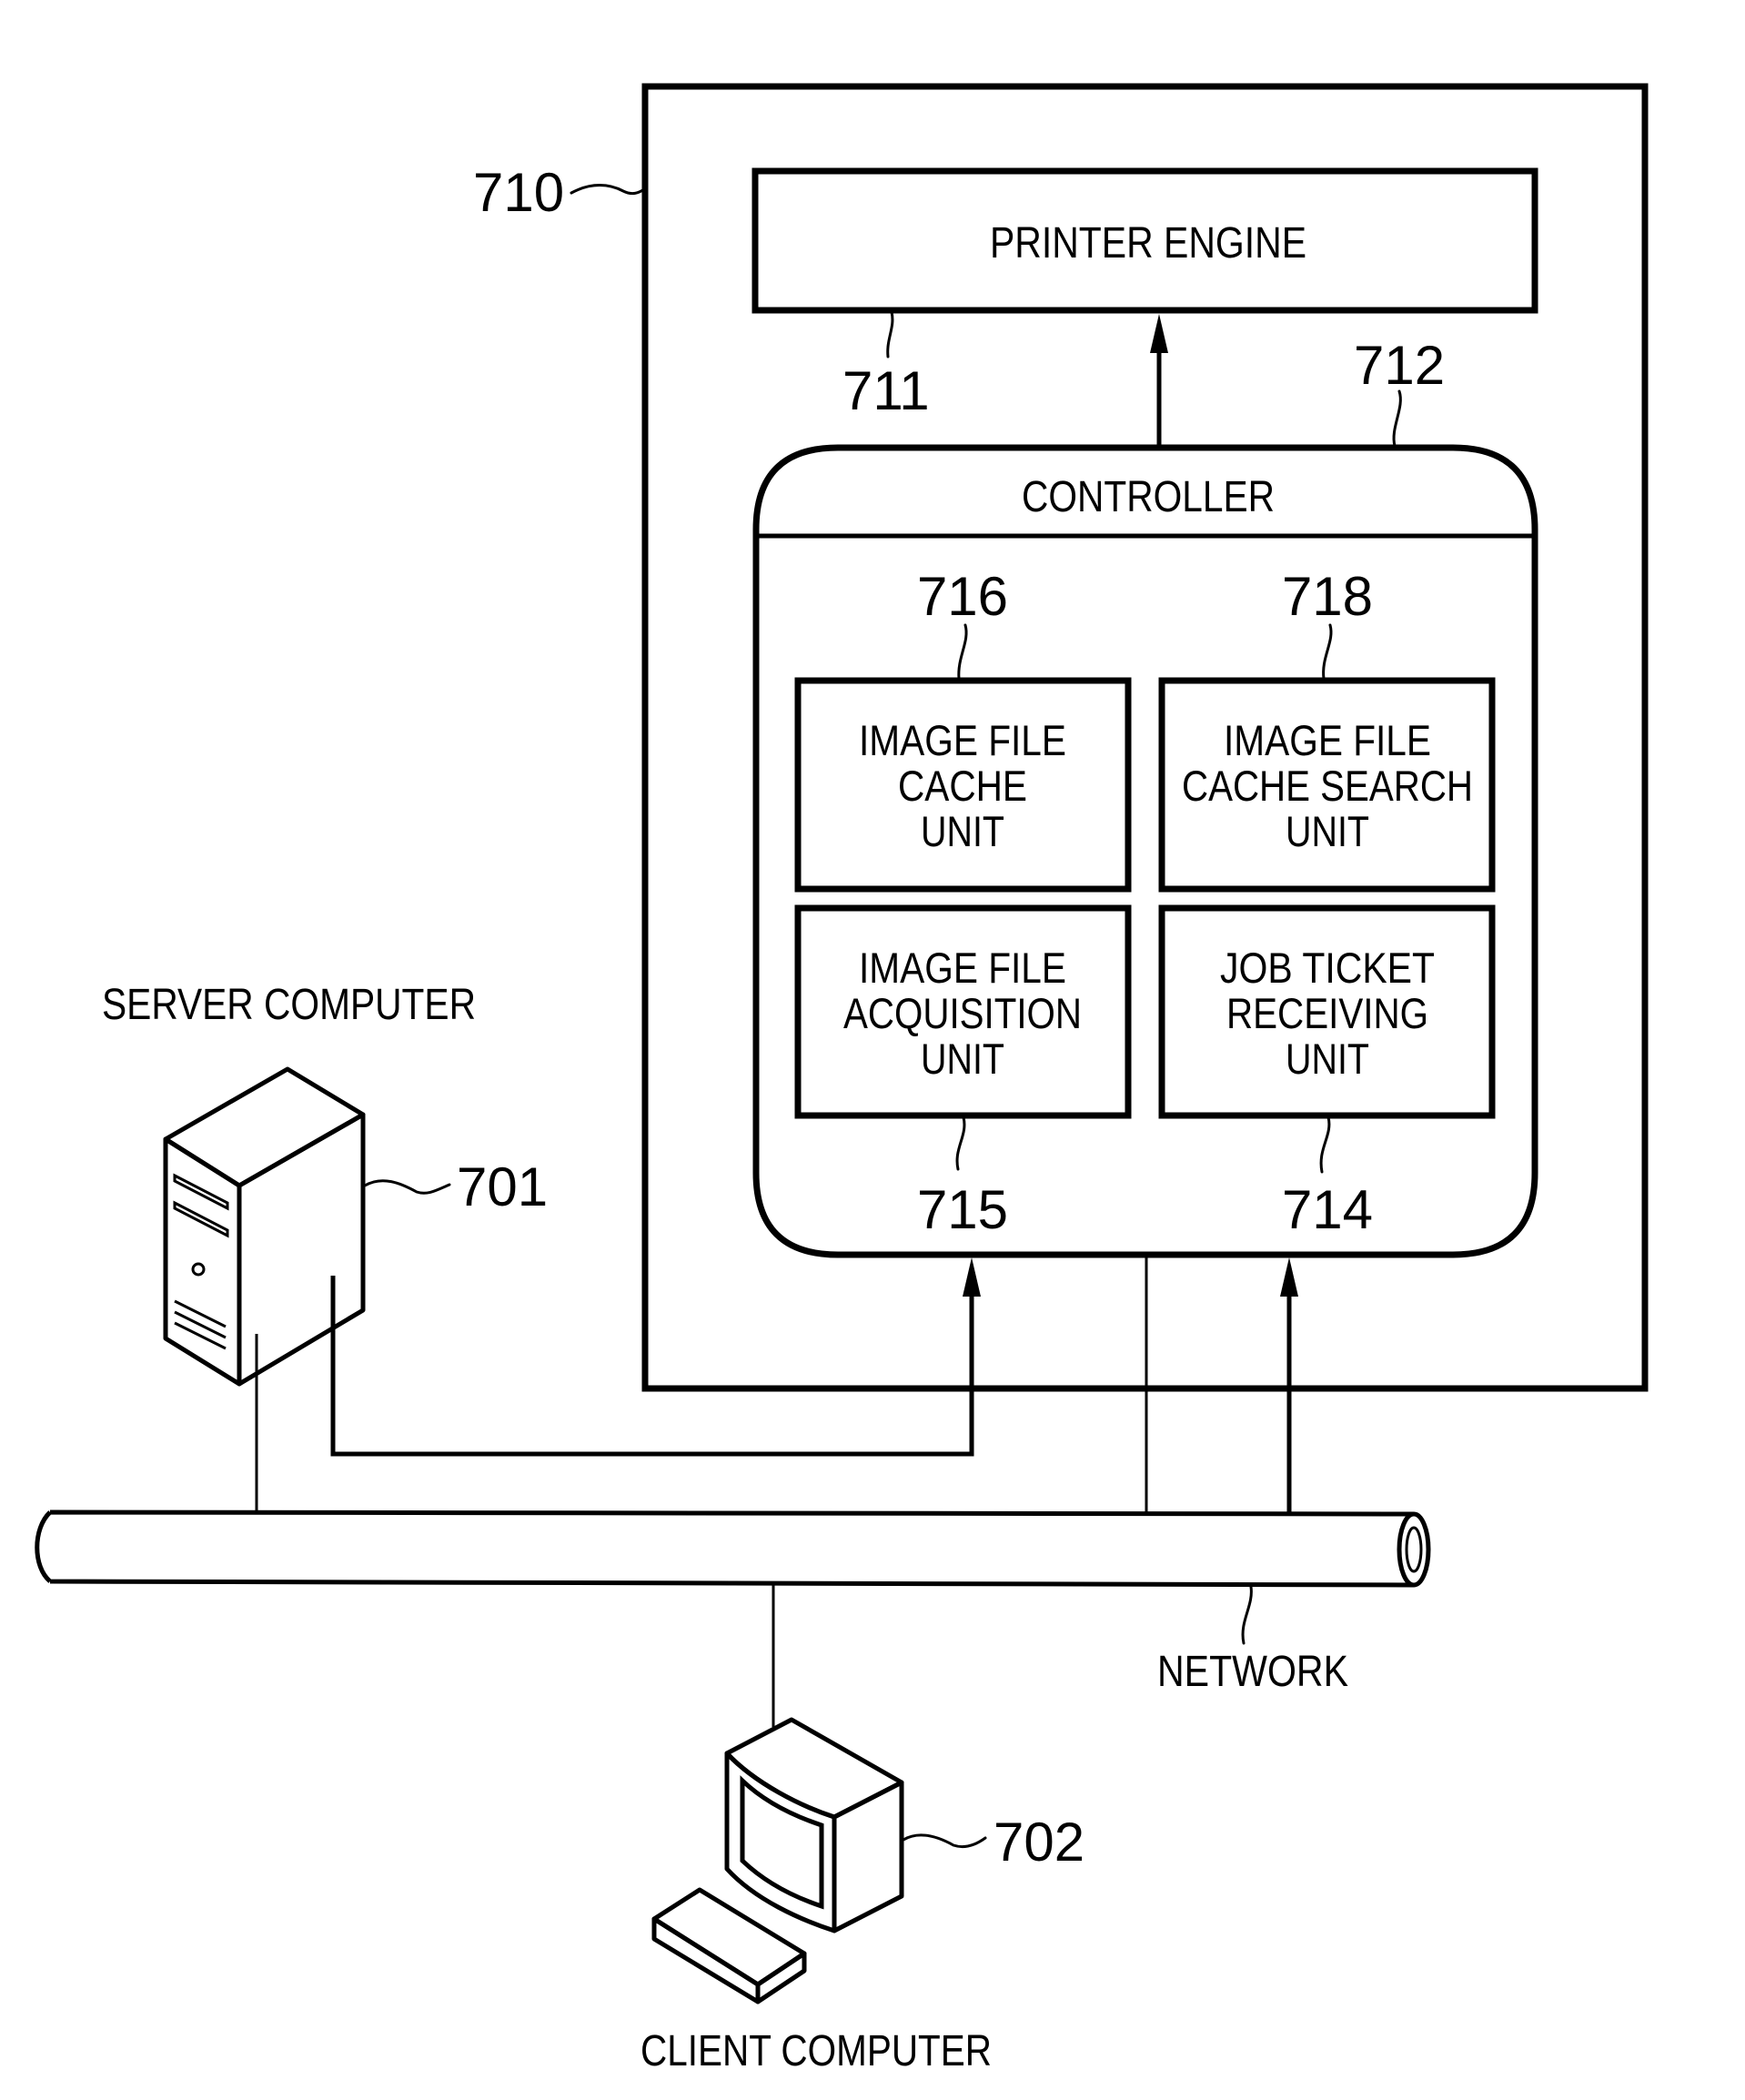 The width and height of the screenshot is (1745, 2100). I want to click on ref-701: 701, so click(503, 1186).